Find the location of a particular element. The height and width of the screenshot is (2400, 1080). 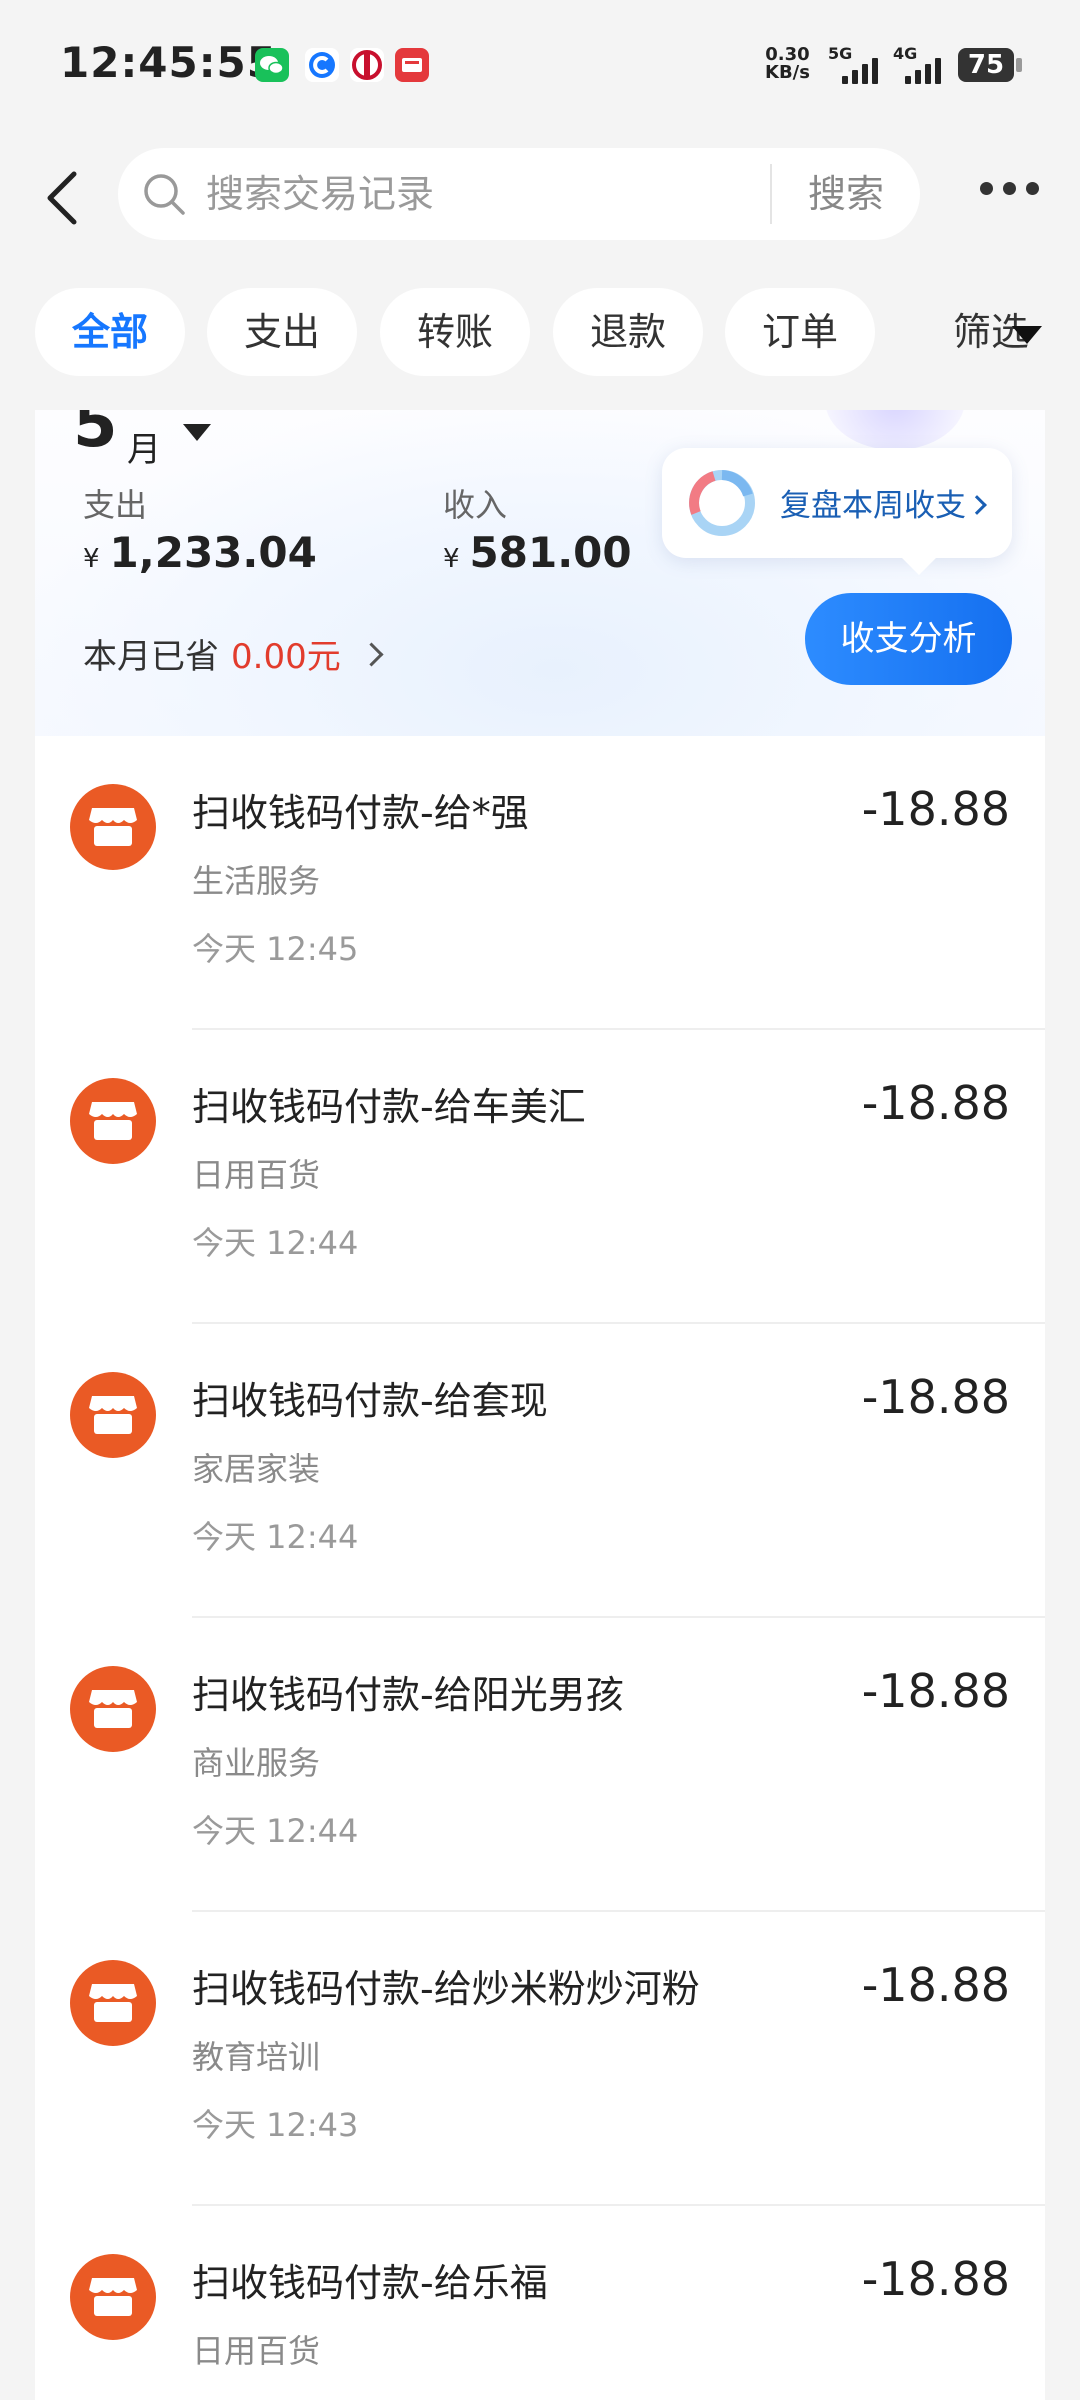

transaction-time: 今天 12:45 is located at coordinates (275, 949).